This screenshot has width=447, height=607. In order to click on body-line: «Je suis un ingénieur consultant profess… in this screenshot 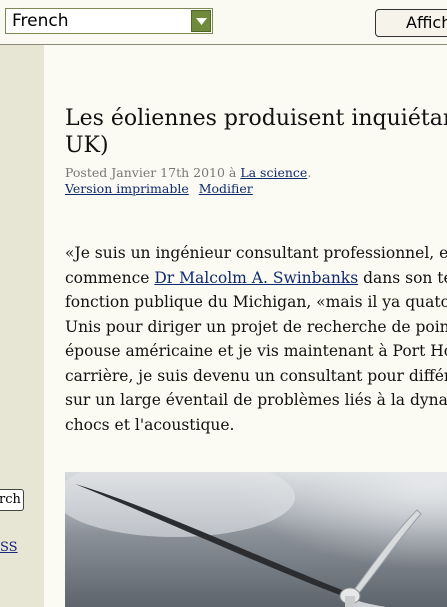, I will do `click(256, 253)`.